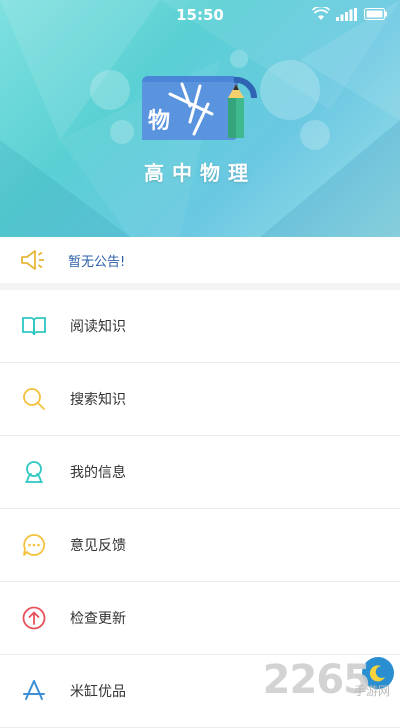 This screenshot has height=728, width=400. Describe the element at coordinates (34, 399) in the screenshot. I see `search-icon` at that location.